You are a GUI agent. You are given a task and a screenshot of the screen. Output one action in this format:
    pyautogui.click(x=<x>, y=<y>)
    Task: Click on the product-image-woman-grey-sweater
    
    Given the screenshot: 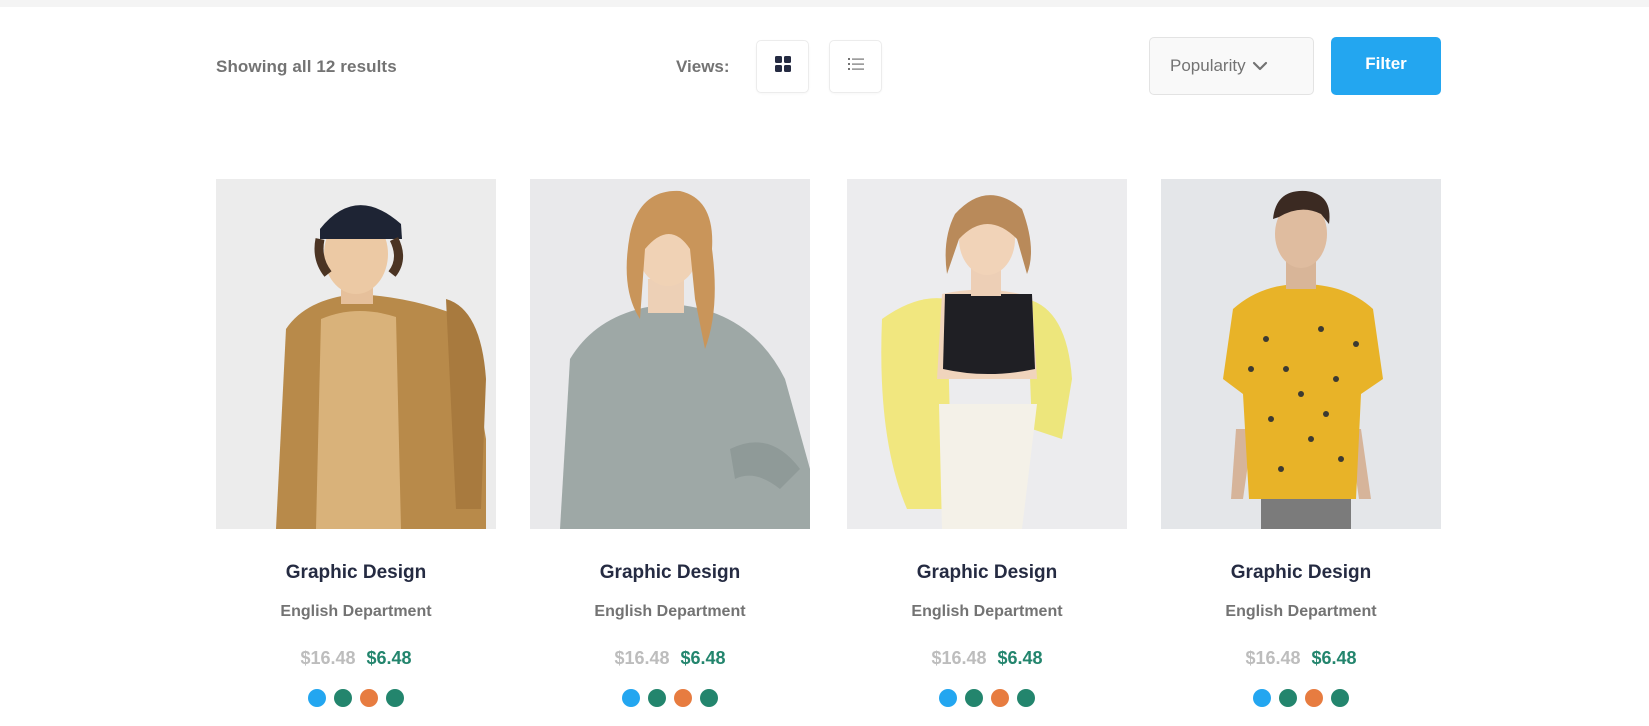 What is the action you would take?
    pyautogui.click(x=670, y=354)
    